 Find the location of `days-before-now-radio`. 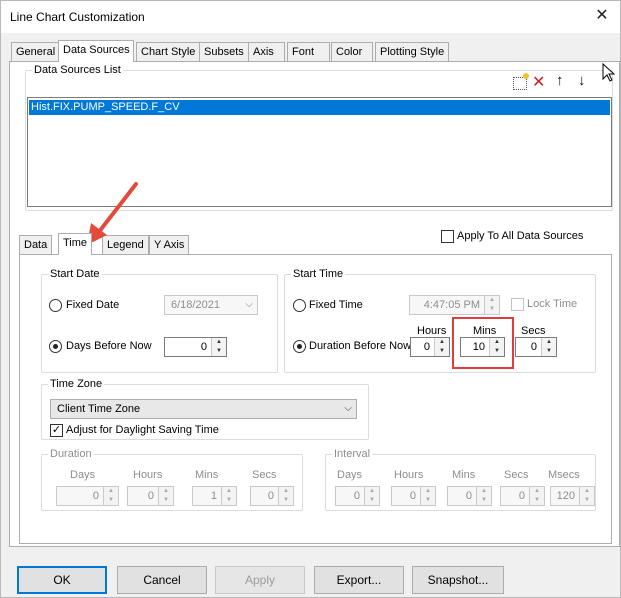

days-before-now-radio is located at coordinates (55, 346).